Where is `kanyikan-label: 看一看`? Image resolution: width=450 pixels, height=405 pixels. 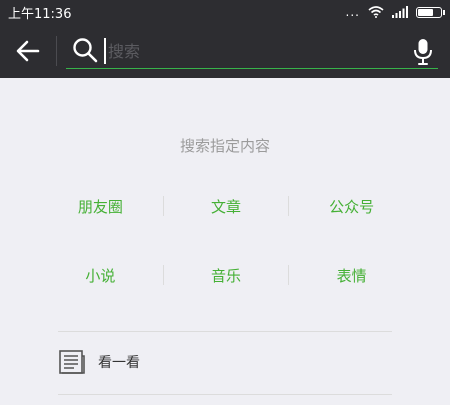
kanyikan-label: 看一看 is located at coordinates (119, 363).